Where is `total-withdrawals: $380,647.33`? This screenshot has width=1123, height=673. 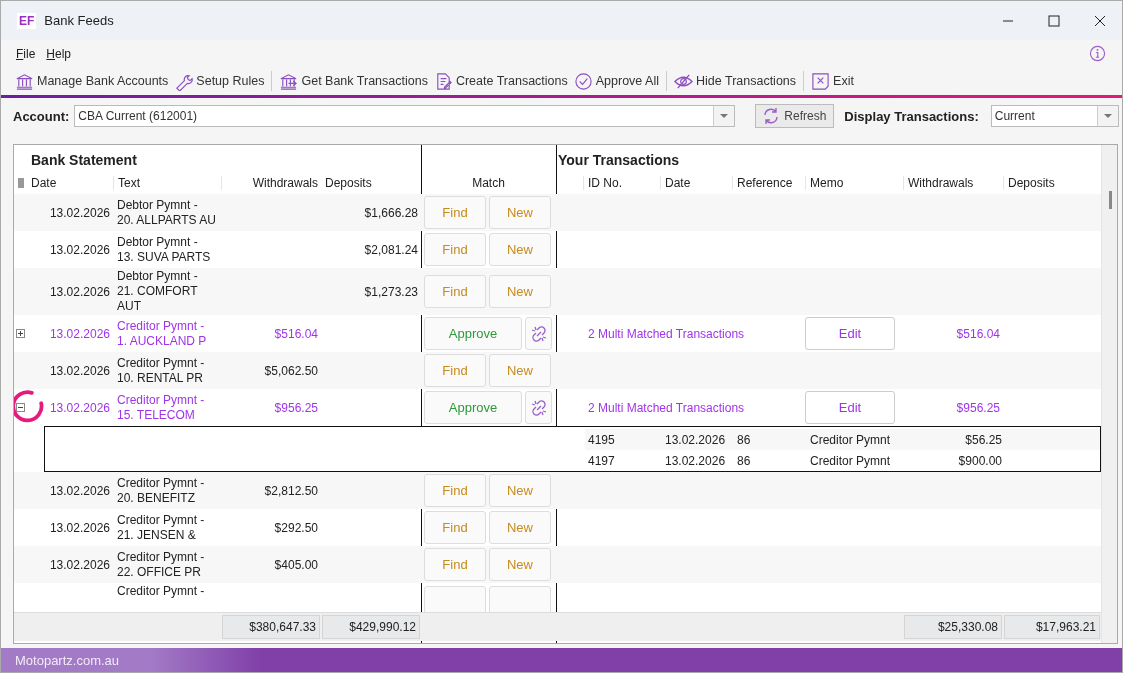 total-withdrawals: $380,647.33 is located at coordinates (271, 627).